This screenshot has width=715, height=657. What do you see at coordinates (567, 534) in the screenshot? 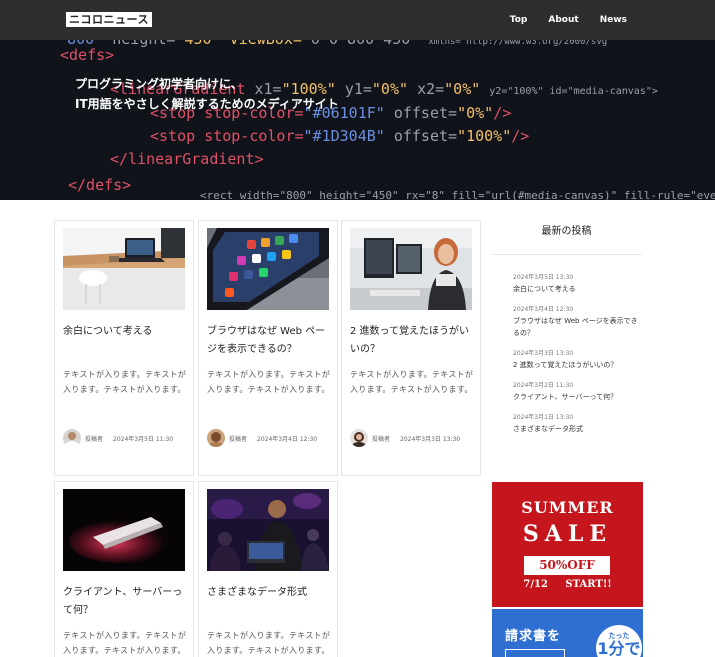
I see `banner-sale-text: SALE` at bounding box center [567, 534].